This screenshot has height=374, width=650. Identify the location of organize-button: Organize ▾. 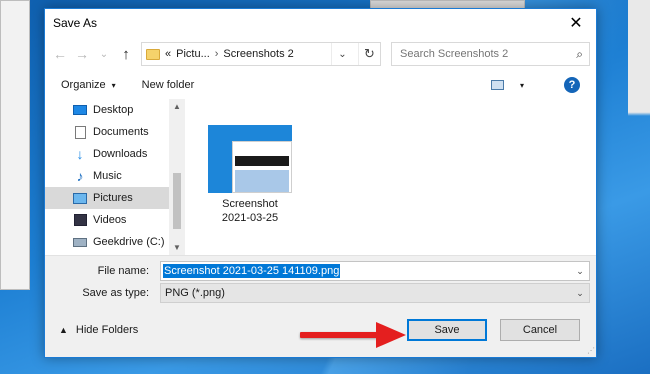
(88, 85).